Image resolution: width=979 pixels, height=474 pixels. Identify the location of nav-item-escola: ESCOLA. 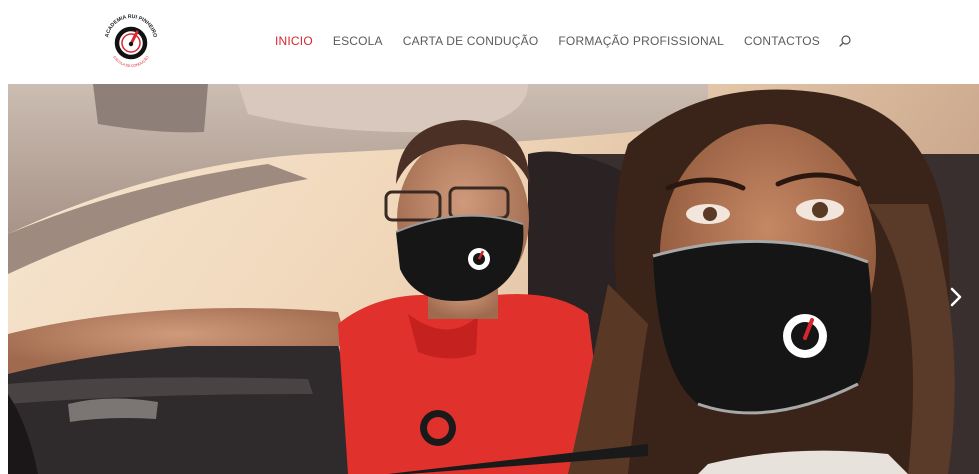
(358, 41).